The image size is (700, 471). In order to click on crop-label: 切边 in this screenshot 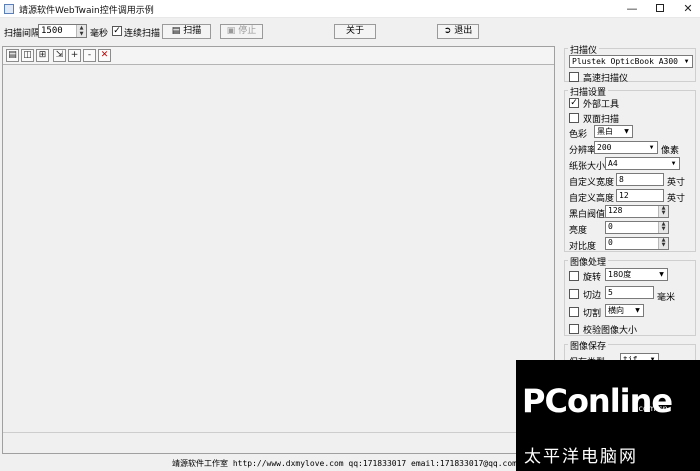, I will do `click(592, 296)`.